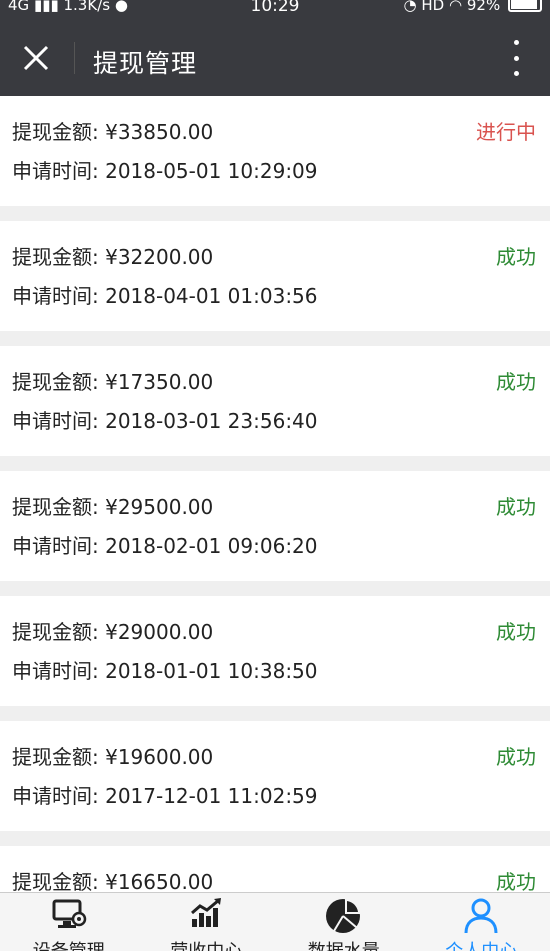  What do you see at coordinates (69, 944) in the screenshot?
I see `tab-label: 设备管理` at bounding box center [69, 944].